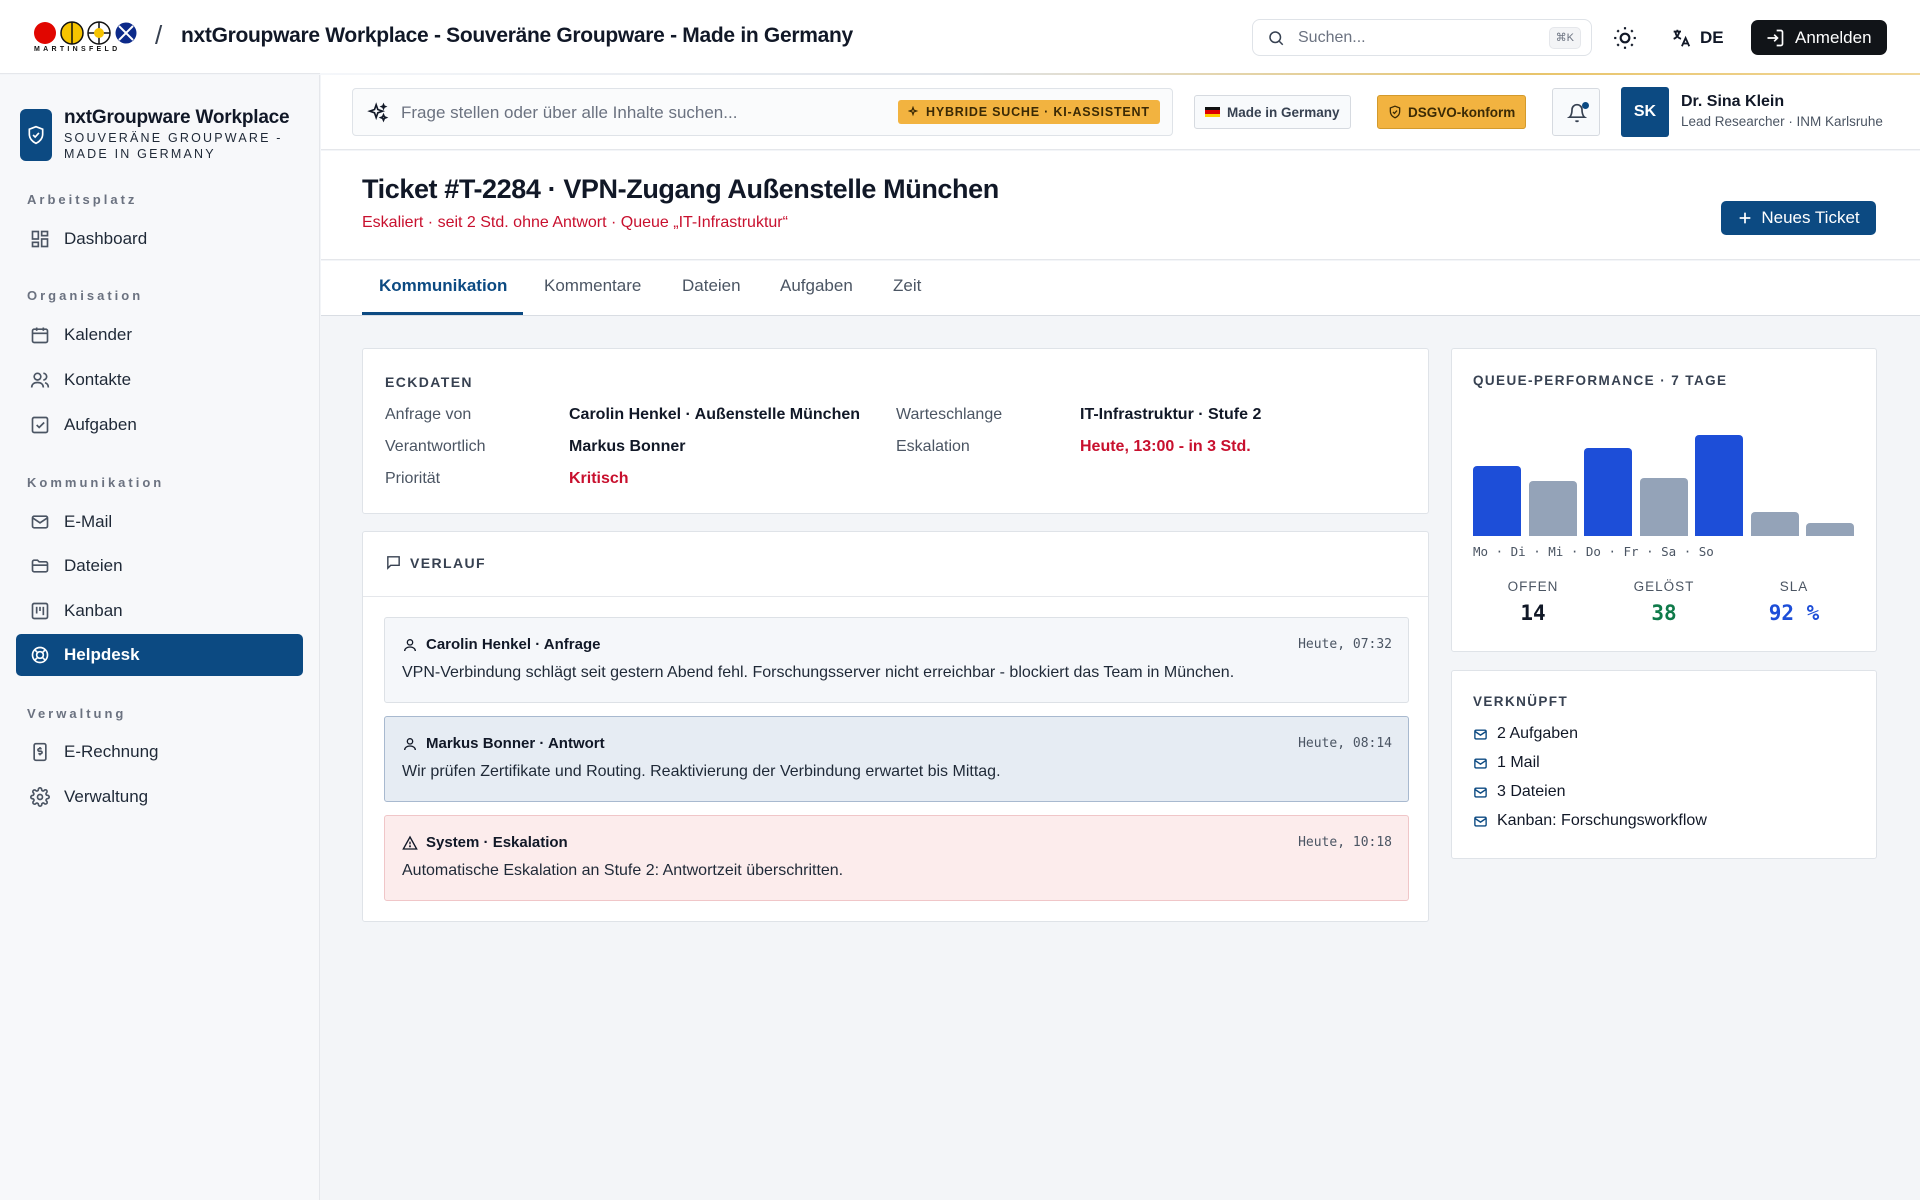 This screenshot has height=1200, width=1920. Describe the element at coordinates (1497, 501) in the screenshot. I see `chart-bar-mo` at that location.